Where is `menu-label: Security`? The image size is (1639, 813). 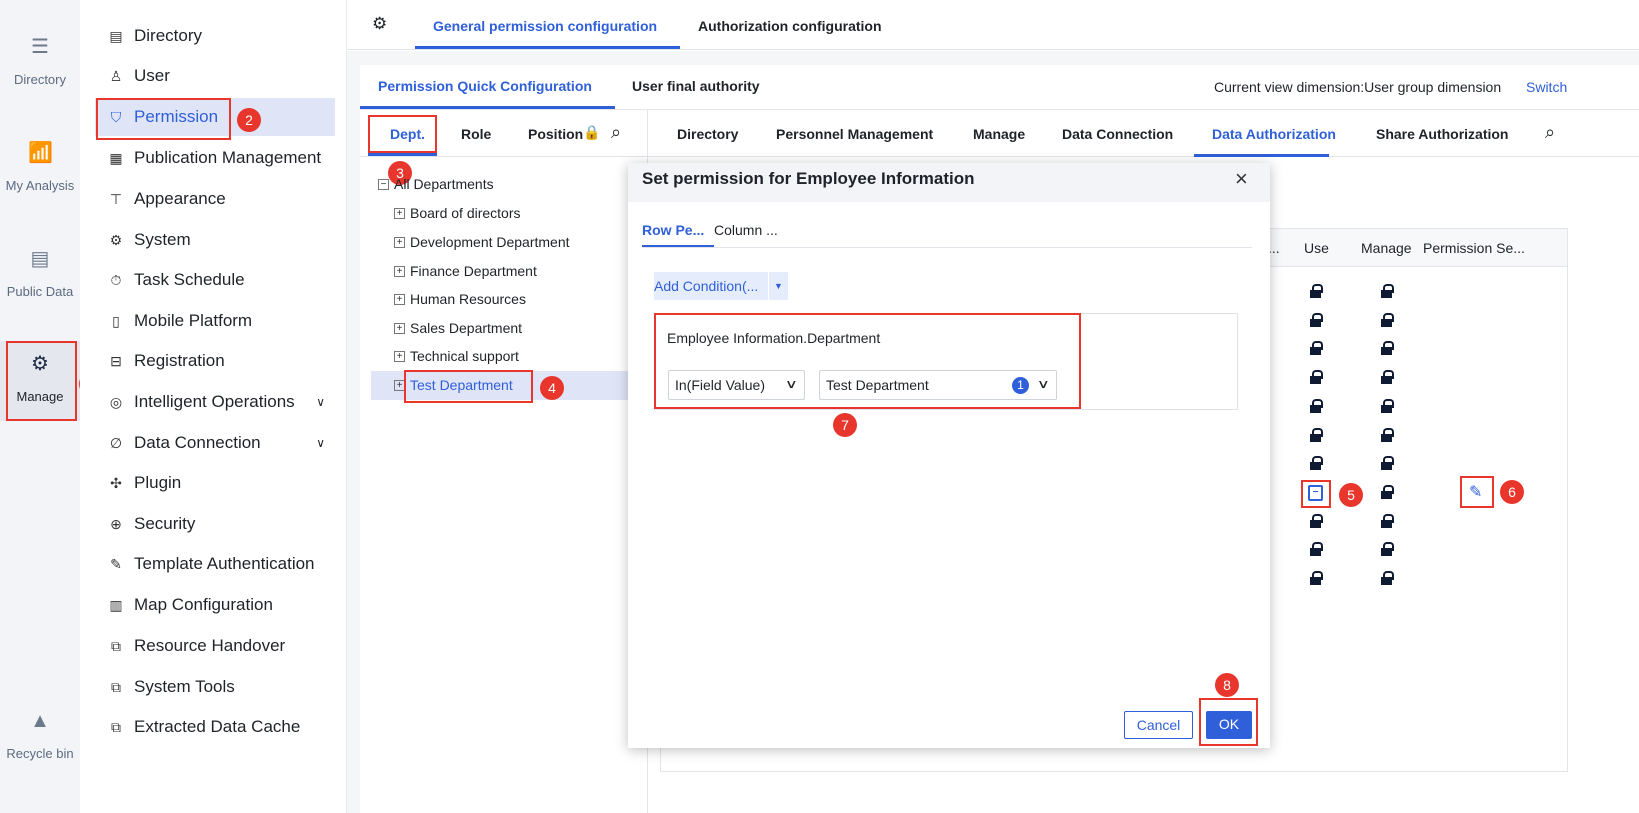 menu-label: Security is located at coordinates (165, 523).